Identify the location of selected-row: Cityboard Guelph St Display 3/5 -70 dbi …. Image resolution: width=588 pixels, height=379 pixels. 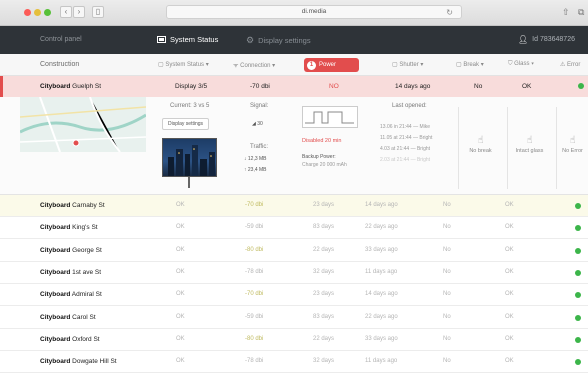
(294, 86).